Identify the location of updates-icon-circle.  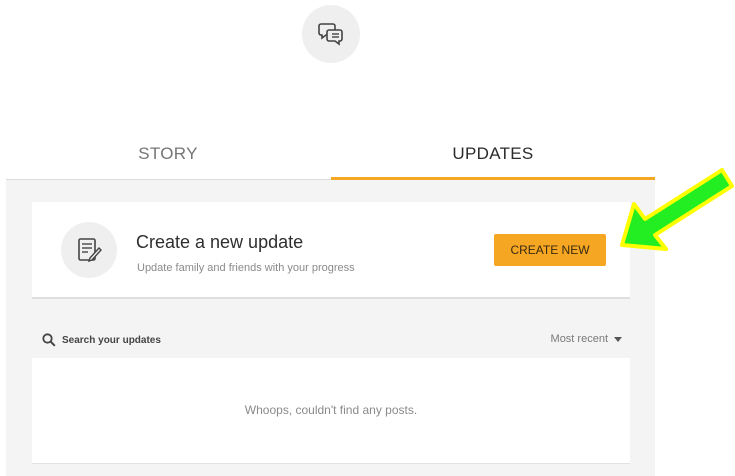
(331, 34).